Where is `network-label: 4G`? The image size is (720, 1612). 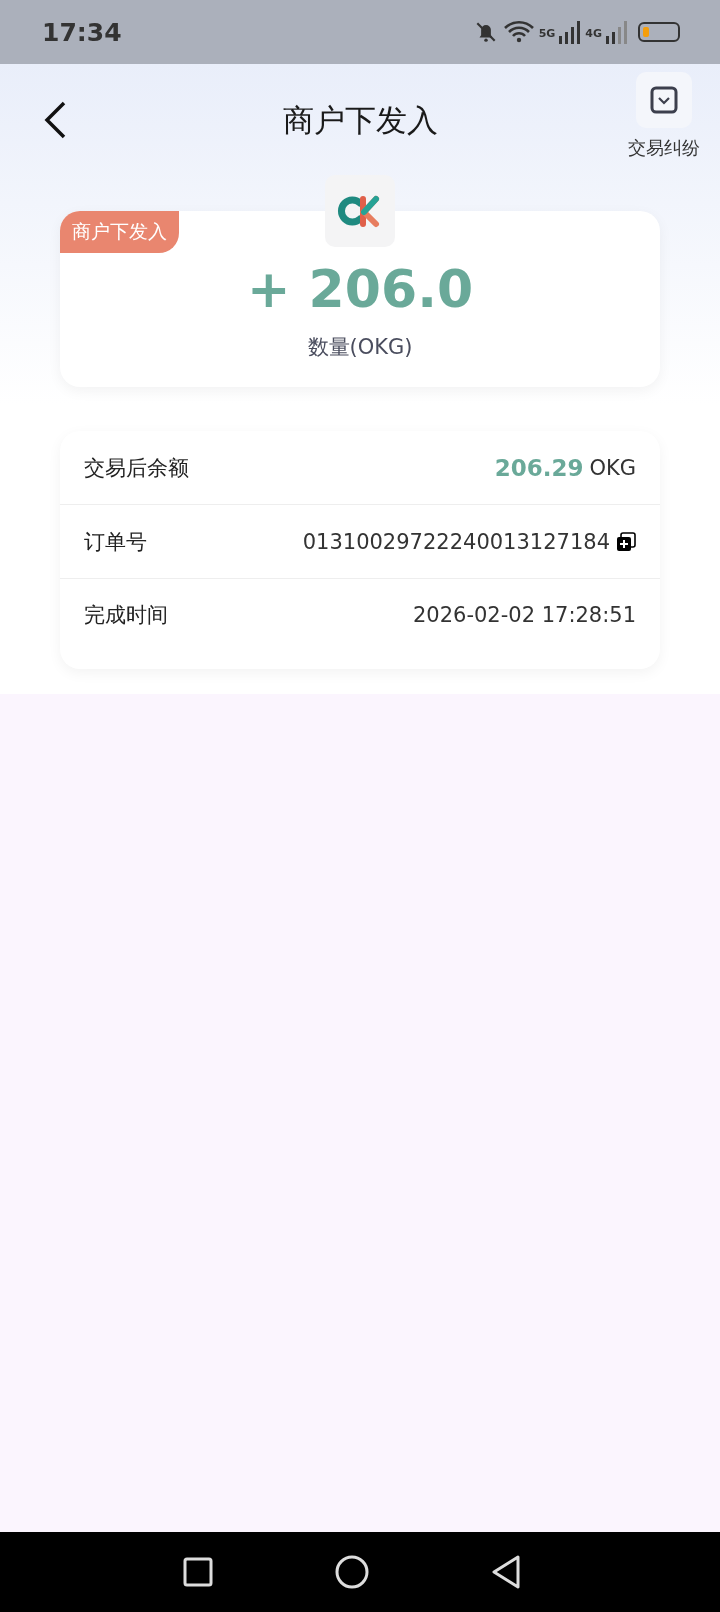 network-label: 4G is located at coordinates (593, 33).